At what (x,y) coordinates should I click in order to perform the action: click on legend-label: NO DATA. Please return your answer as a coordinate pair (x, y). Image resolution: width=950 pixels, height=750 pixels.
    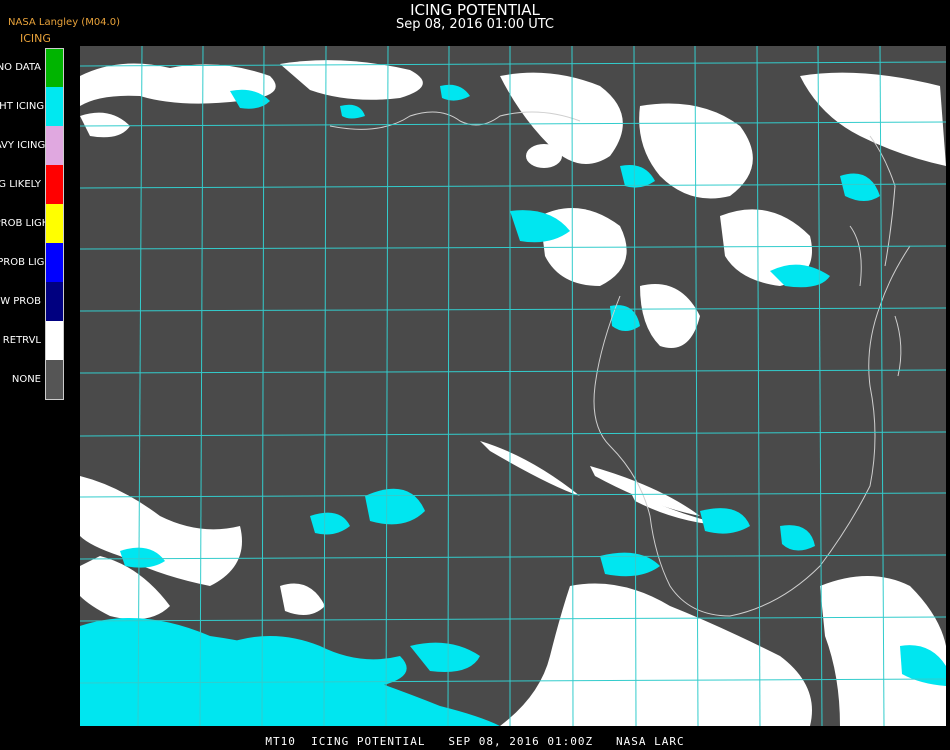
    Looking at the image, I should click on (20, 67).